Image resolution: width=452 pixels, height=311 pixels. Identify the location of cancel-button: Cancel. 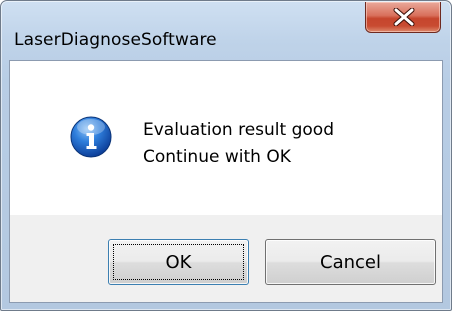
(350, 262).